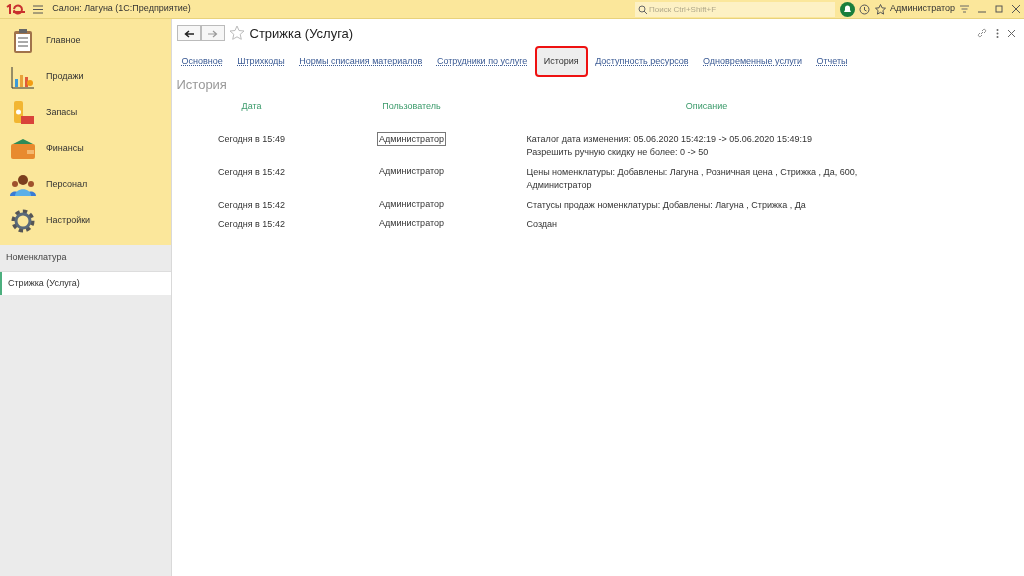 The height and width of the screenshot is (576, 1024). I want to click on forward-arrow-icon, so click(212, 33).